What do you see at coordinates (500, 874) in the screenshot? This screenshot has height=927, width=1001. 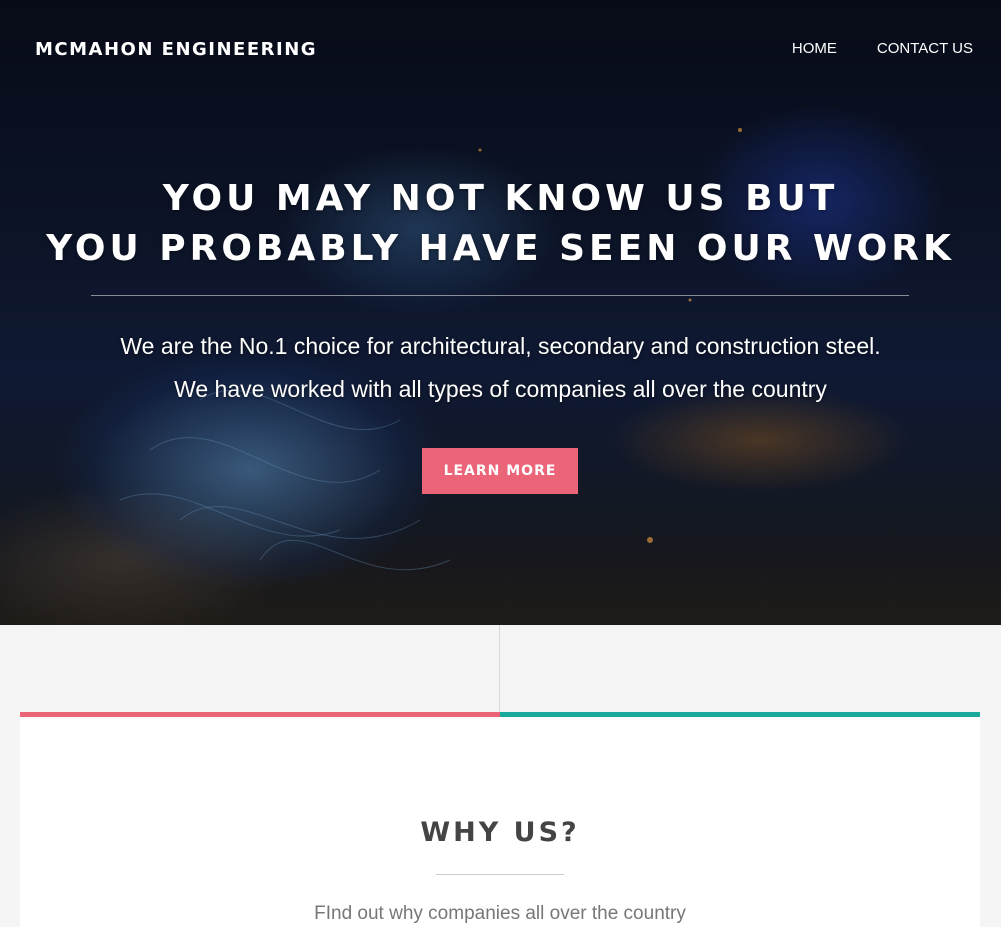 I see `why-us-divider` at bounding box center [500, 874].